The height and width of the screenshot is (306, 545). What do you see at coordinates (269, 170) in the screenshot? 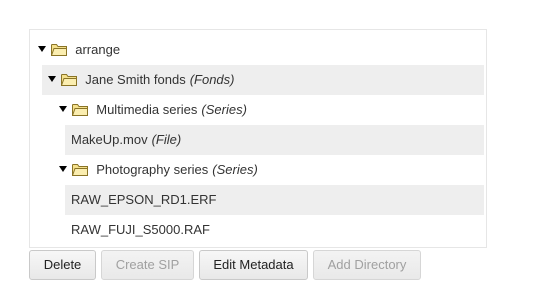
I see `tree-node-photography-series: Photography series (Series)` at bounding box center [269, 170].